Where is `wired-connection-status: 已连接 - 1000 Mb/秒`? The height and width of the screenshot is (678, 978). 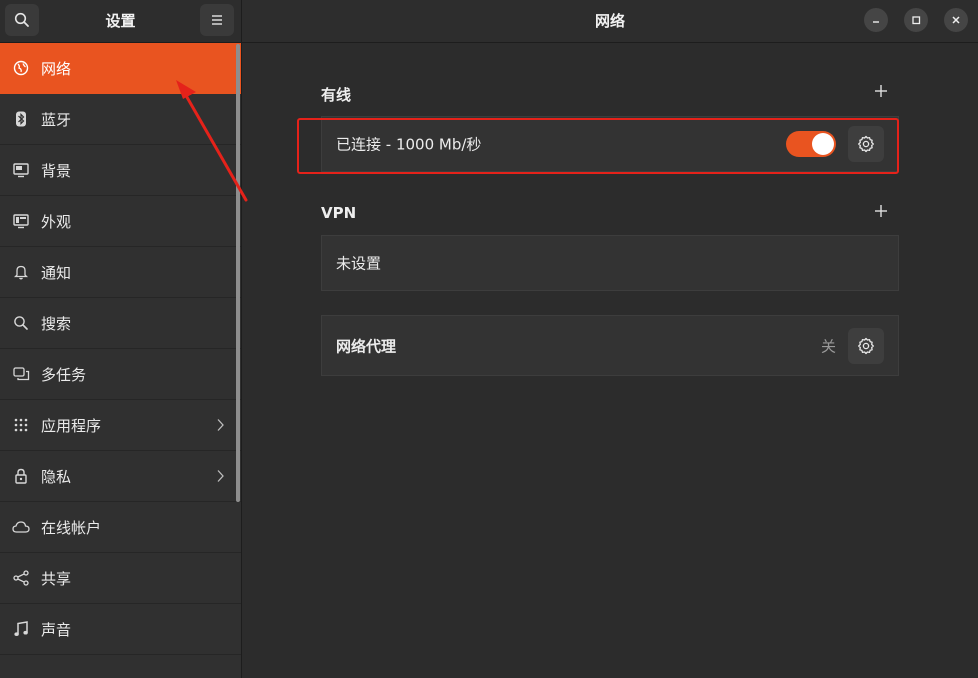
wired-connection-status: 已连接 - 1000 Mb/秒 is located at coordinates (409, 144).